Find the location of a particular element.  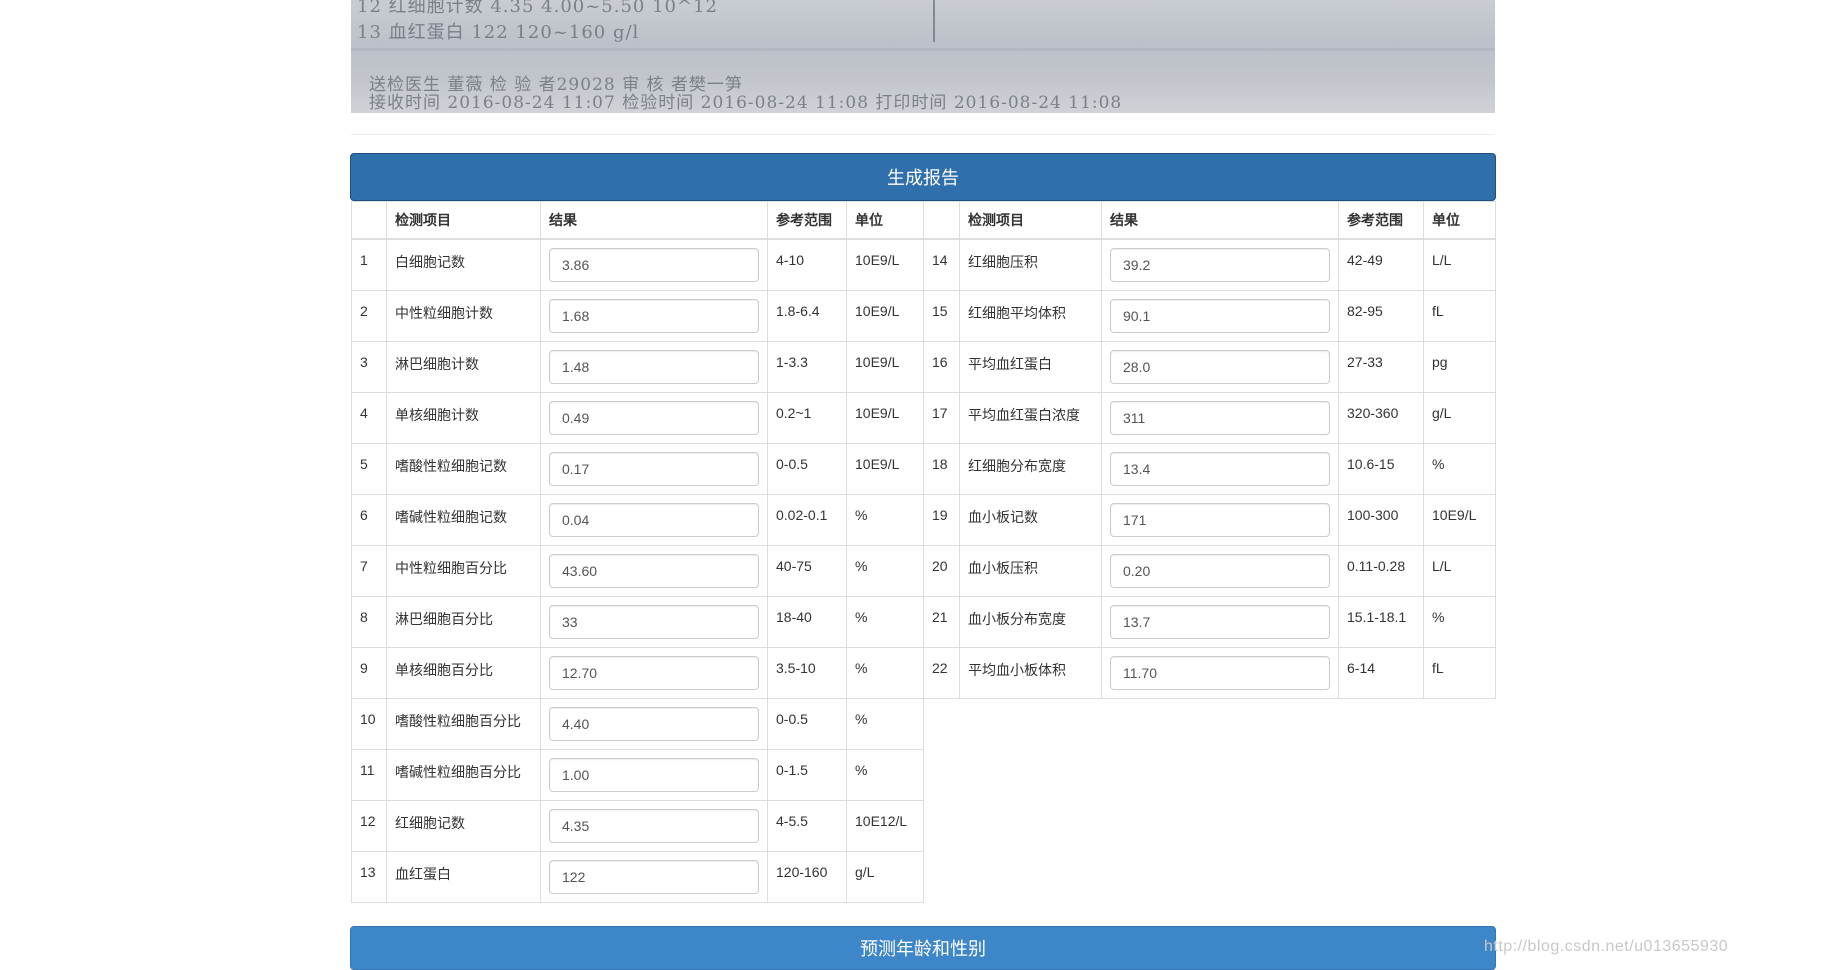

table-row: 17平均血红蛋白浓度 320-360g/L is located at coordinates (1209, 417).